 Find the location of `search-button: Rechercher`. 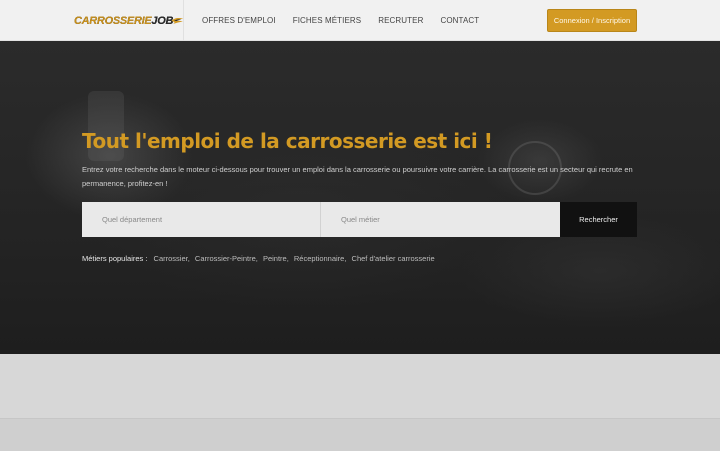

search-button: Rechercher is located at coordinates (598, 219).